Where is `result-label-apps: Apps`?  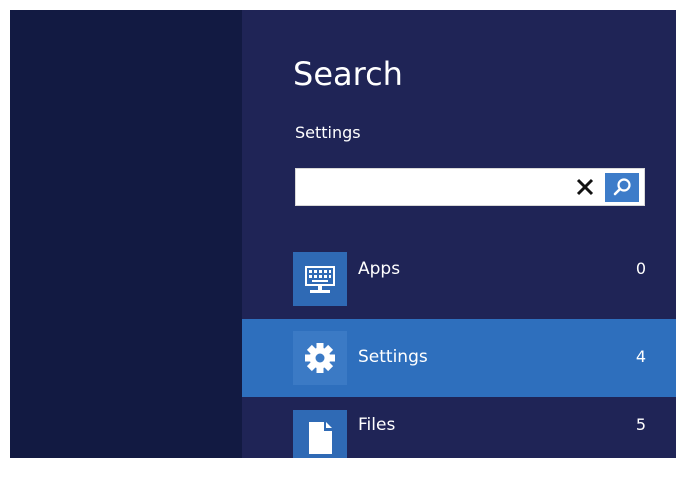
result-label-apps: Apps is located at coordinates (379, 269).